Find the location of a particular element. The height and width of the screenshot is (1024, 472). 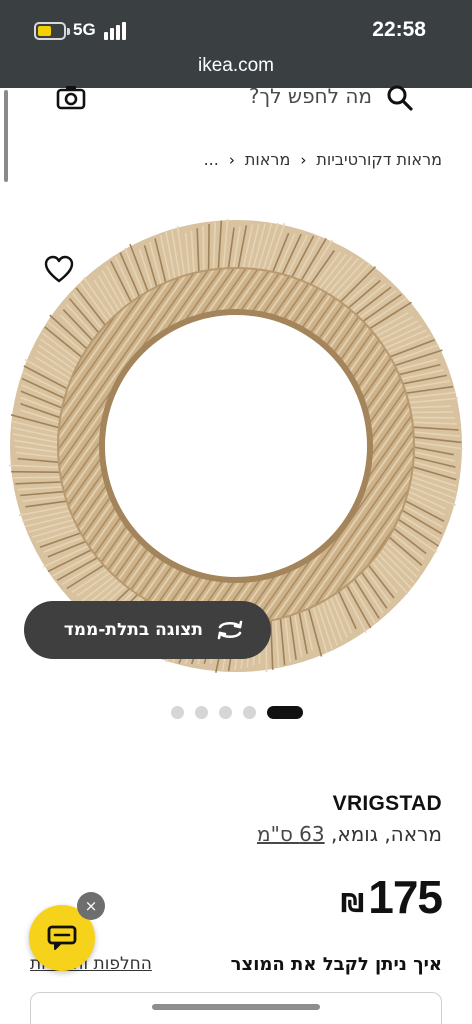

product-description: מראה, גומא, 63 ס"מ is located at coordinates (349, 834).